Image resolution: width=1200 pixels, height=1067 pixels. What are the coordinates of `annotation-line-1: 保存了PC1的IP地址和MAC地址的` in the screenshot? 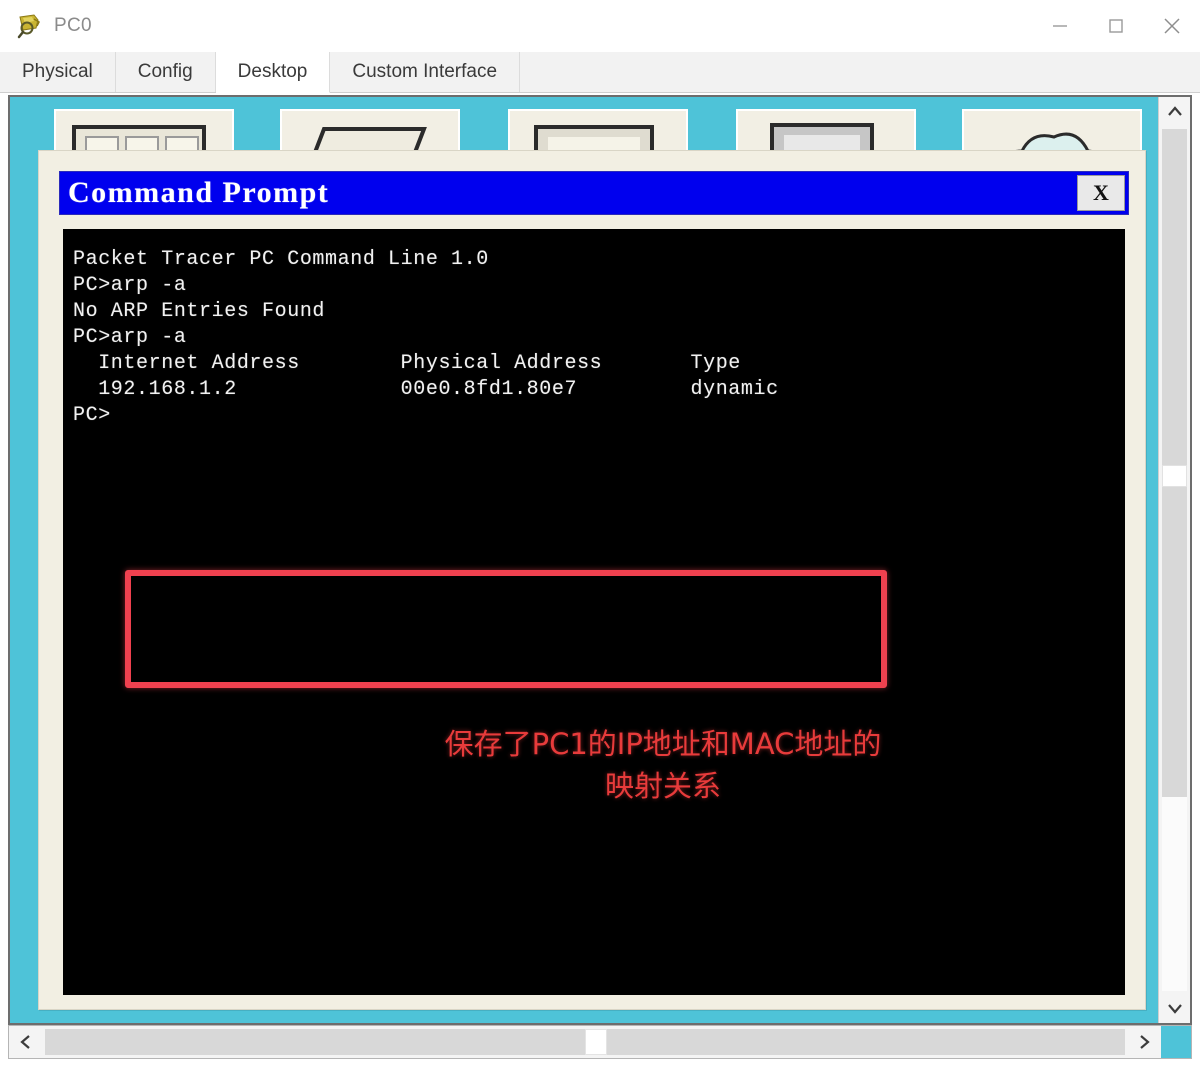 It's located at (663, 744).